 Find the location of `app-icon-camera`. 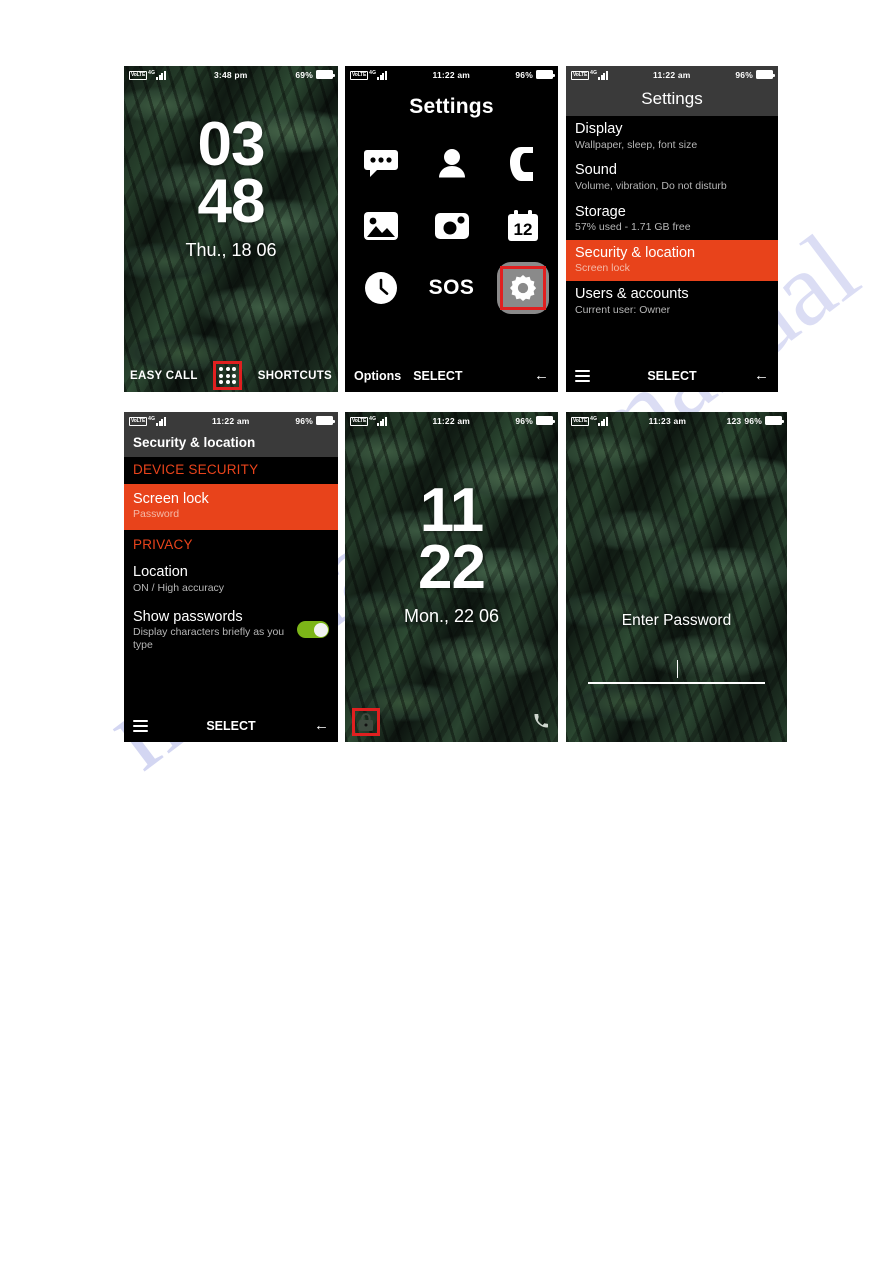

app-icon-camera is located at coordinates (452, 226).